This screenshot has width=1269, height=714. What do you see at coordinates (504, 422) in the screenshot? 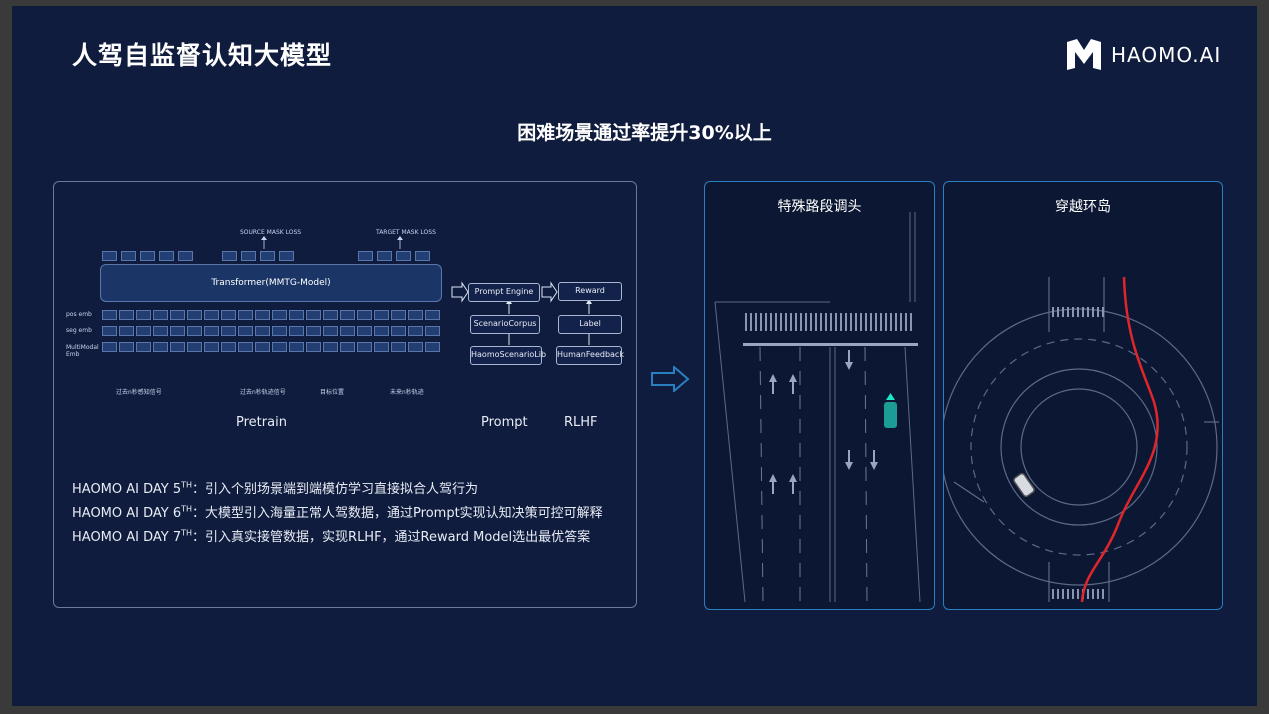
I see `prompt-label: Prompt` at bounding box center [504, 422].